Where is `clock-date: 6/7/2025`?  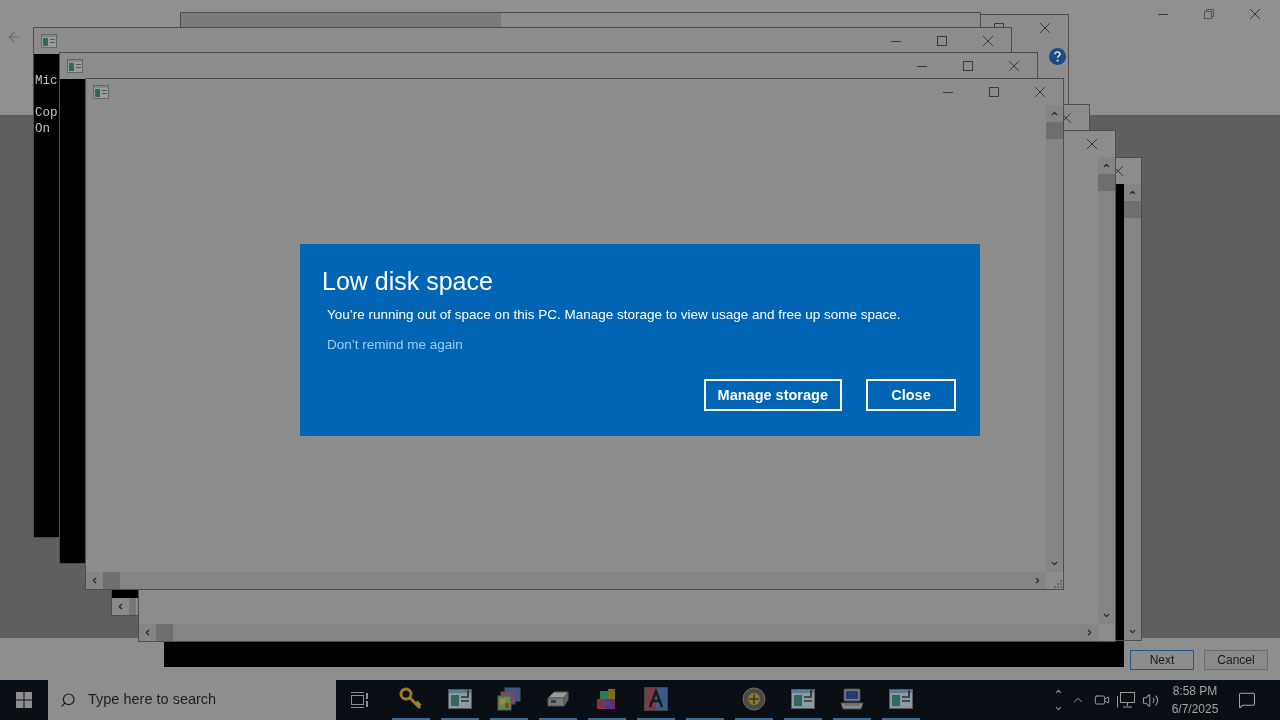
clock-date: 6/7/2025 is located at coordinates (1195, 709).